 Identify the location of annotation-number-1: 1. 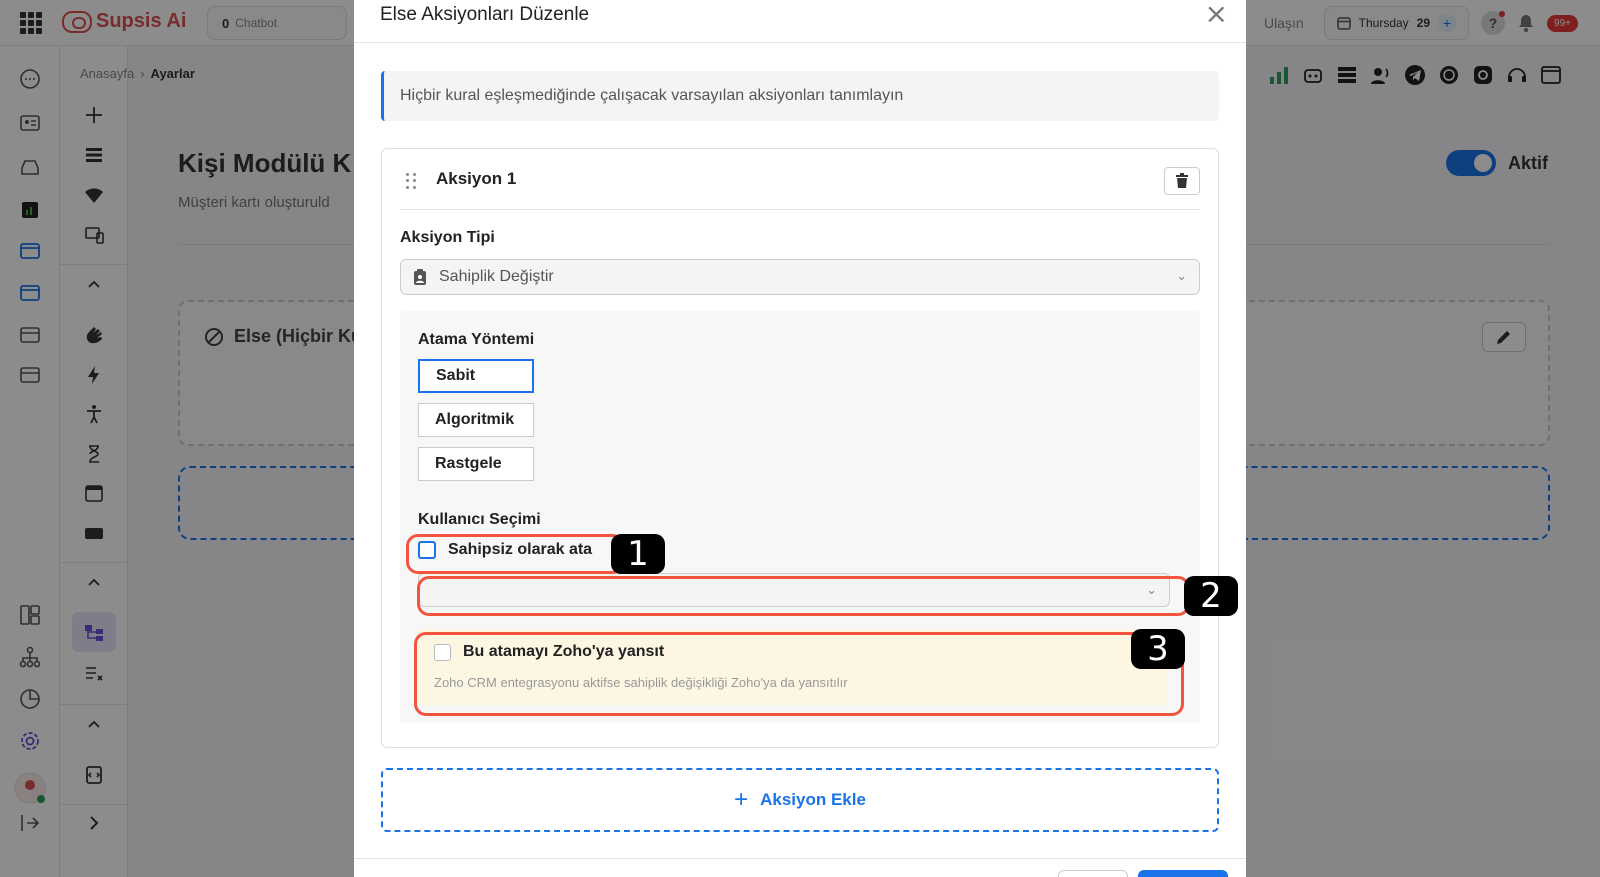
(638, 554).